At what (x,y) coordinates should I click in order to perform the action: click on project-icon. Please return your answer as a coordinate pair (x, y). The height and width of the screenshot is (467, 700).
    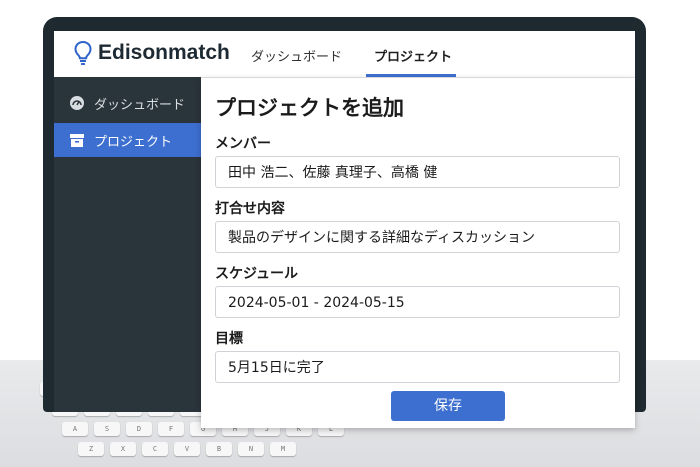
    Looking at the image, I should click on (77, 140).